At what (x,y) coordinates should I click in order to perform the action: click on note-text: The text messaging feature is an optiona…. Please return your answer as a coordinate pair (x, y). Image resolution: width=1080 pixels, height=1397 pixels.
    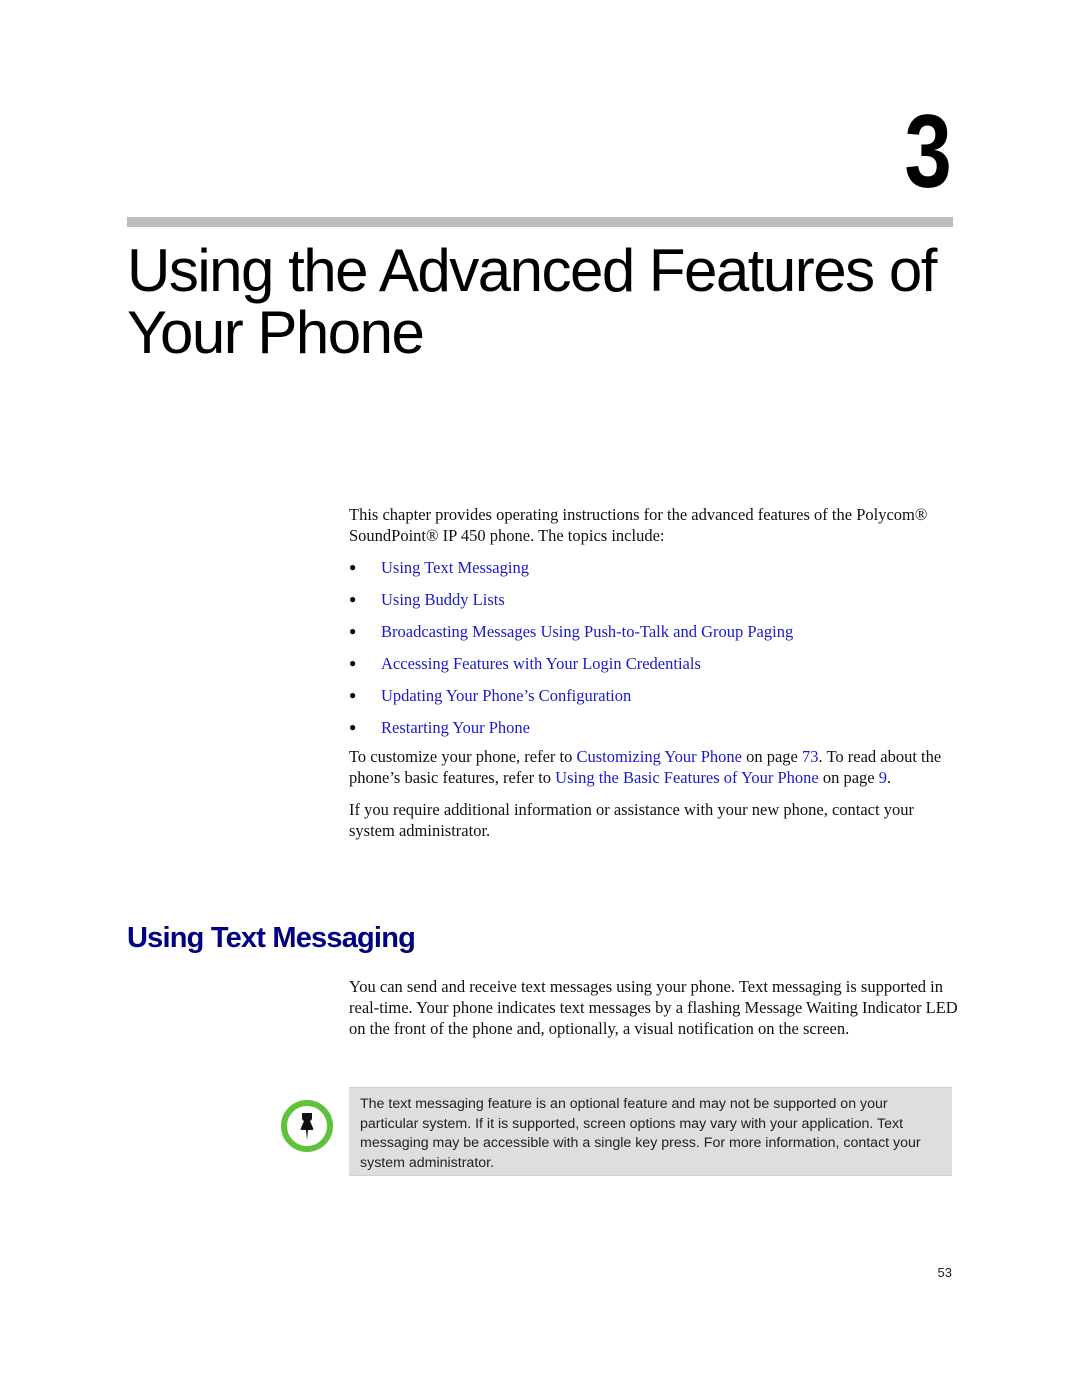
    Looking at the image, I should click on (640, 1133).